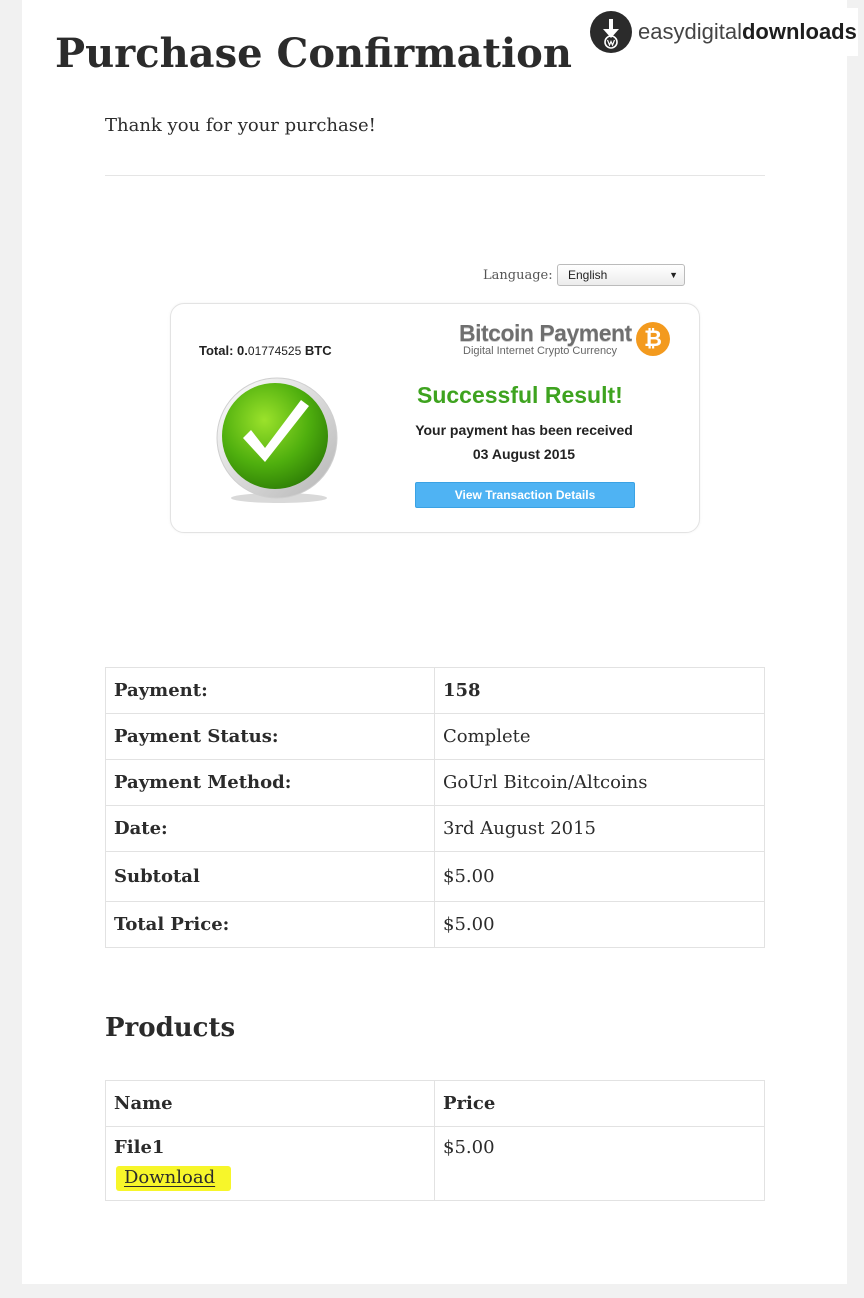 The width and height of the screenshot is (864, 1298). Describe the element at coordinates (524, 454) in the screenshot. I see `payment-date: 03 August 2015` at that location.